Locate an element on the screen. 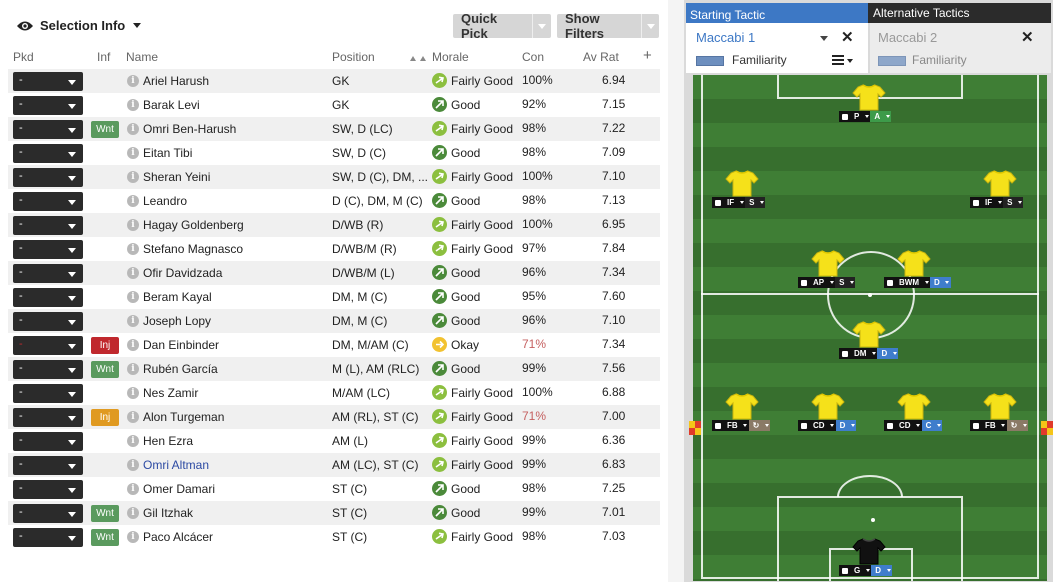 The height and width of the screenshot is (582, 1053). player-name: Gil Itzhak is located at coordinates (168, 513).